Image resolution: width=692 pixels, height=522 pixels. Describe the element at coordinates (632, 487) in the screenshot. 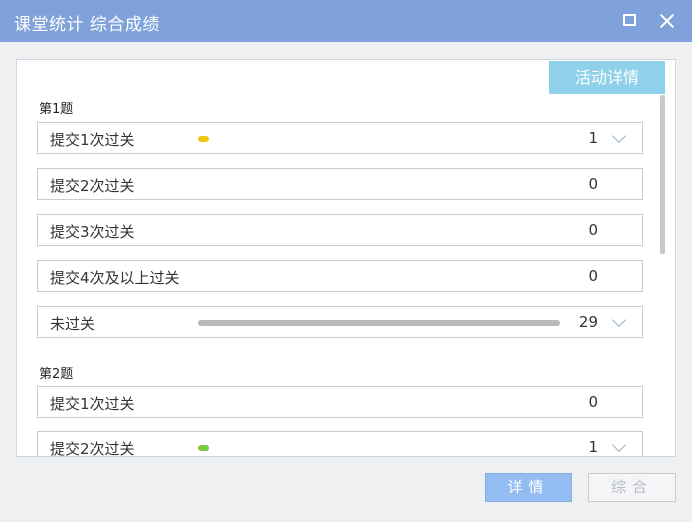

I see `overall-button: 综合` at that location.